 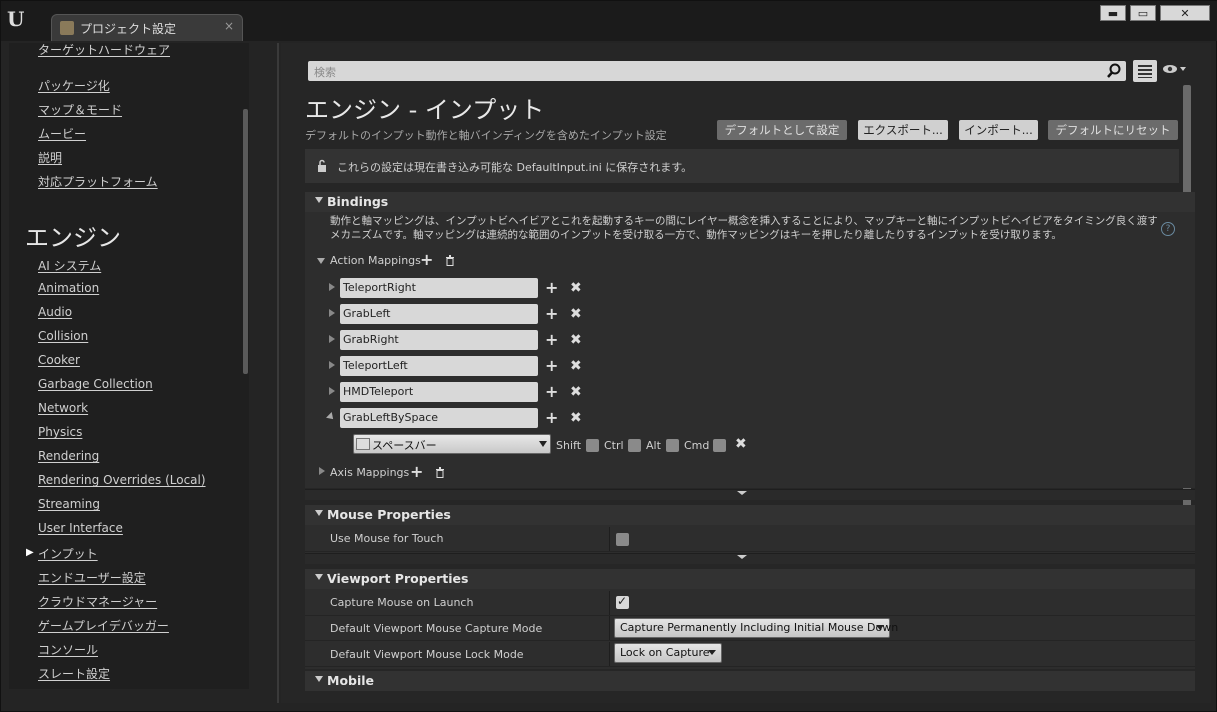 I want to click on sidebar-item-collision: Collision, so click(x=63, y=336).